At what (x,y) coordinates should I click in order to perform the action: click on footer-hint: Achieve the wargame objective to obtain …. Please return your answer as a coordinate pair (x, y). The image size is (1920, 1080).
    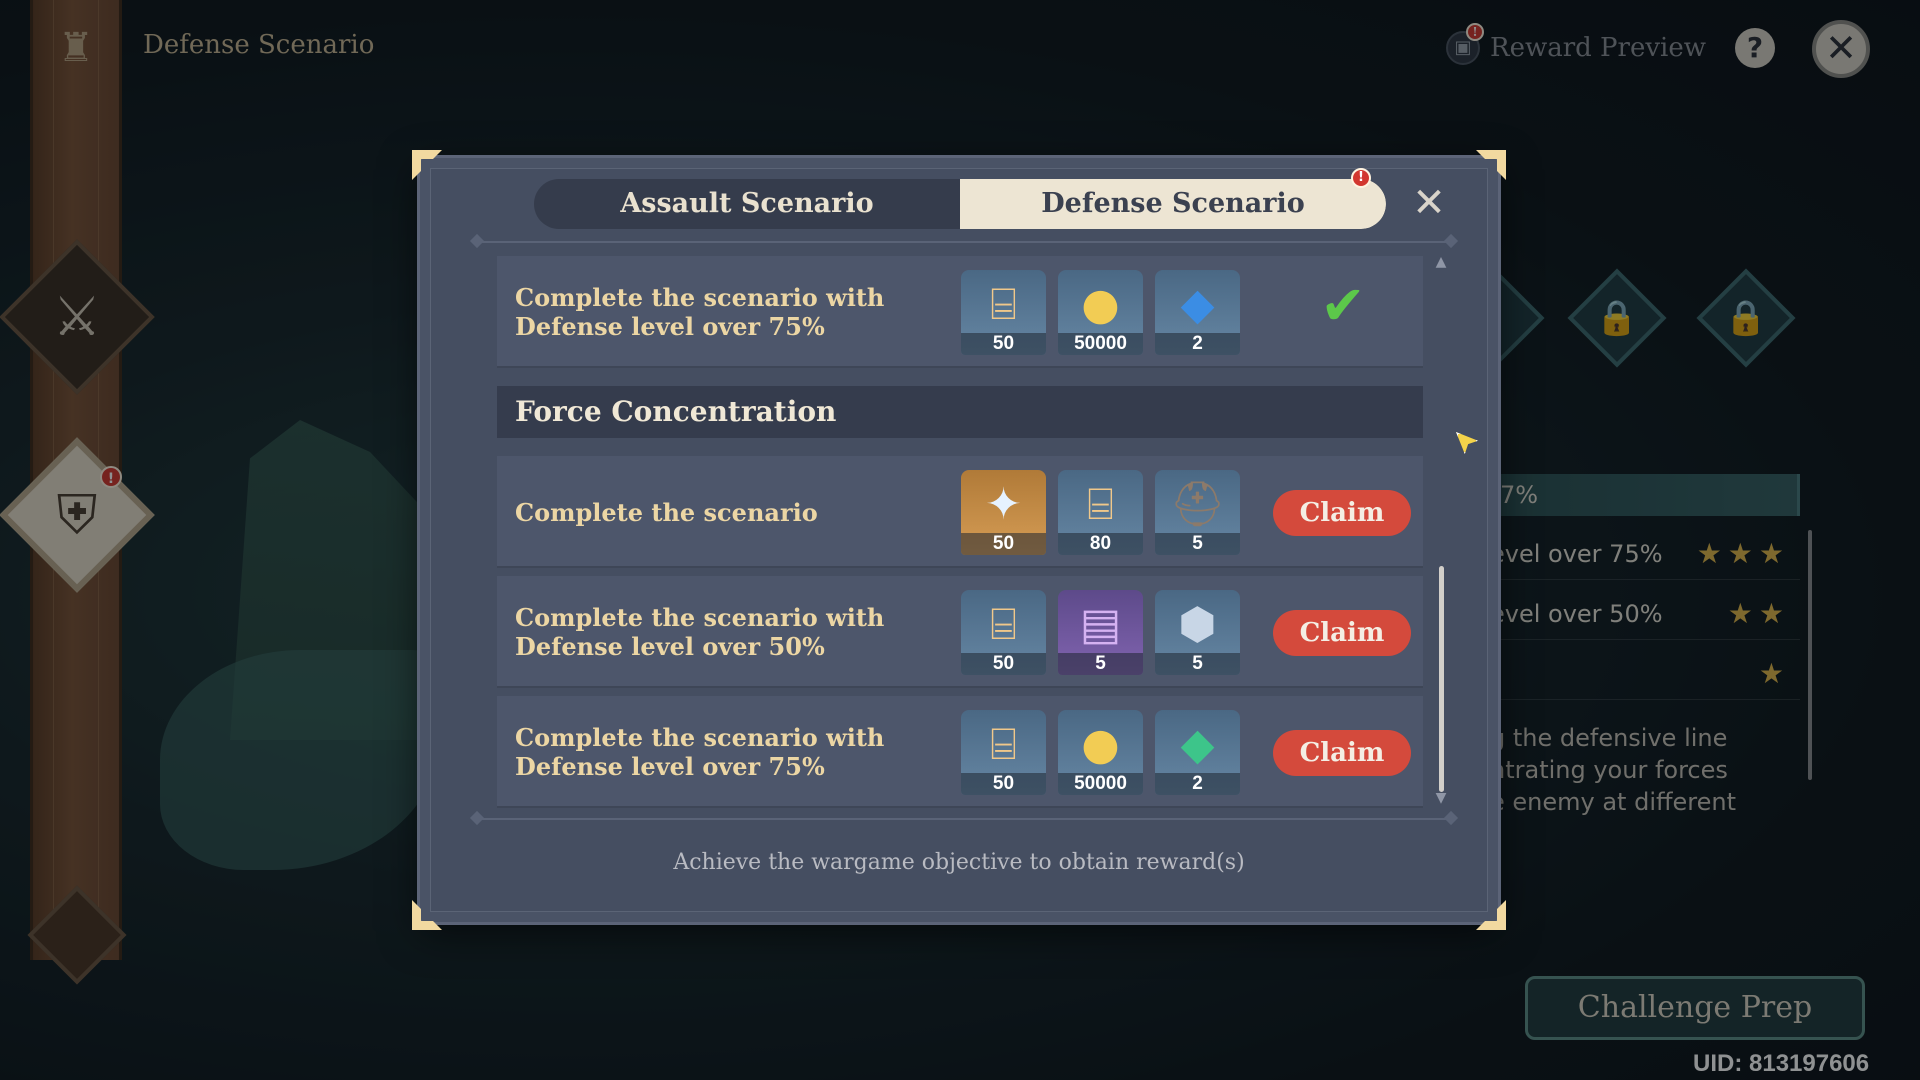
    Looking at the image, I should click on (959, 862).